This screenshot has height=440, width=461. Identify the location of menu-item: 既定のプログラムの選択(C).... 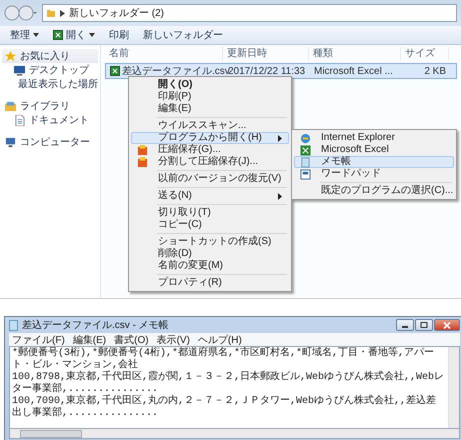
(374, 191).